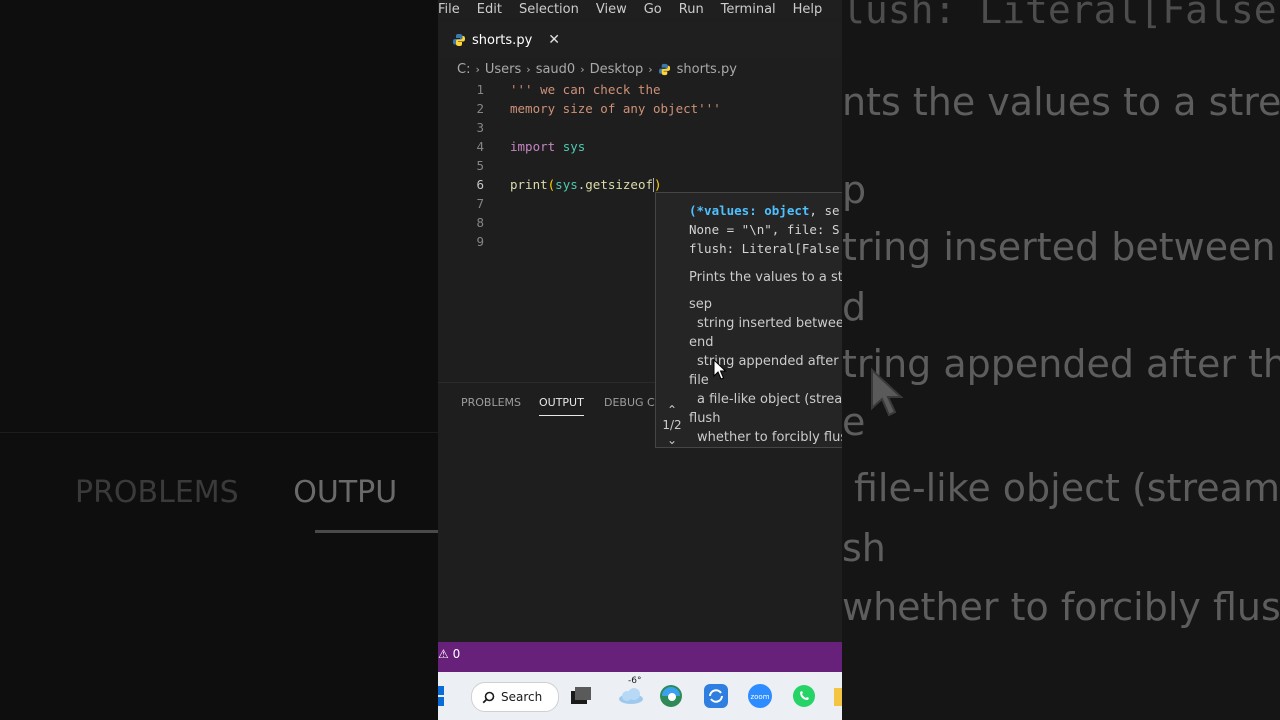  What do you see at coordinates (765, 277) in the screenshot?
I see `signature-description: Prints the values to a stre` at bounding box center [765, 277].